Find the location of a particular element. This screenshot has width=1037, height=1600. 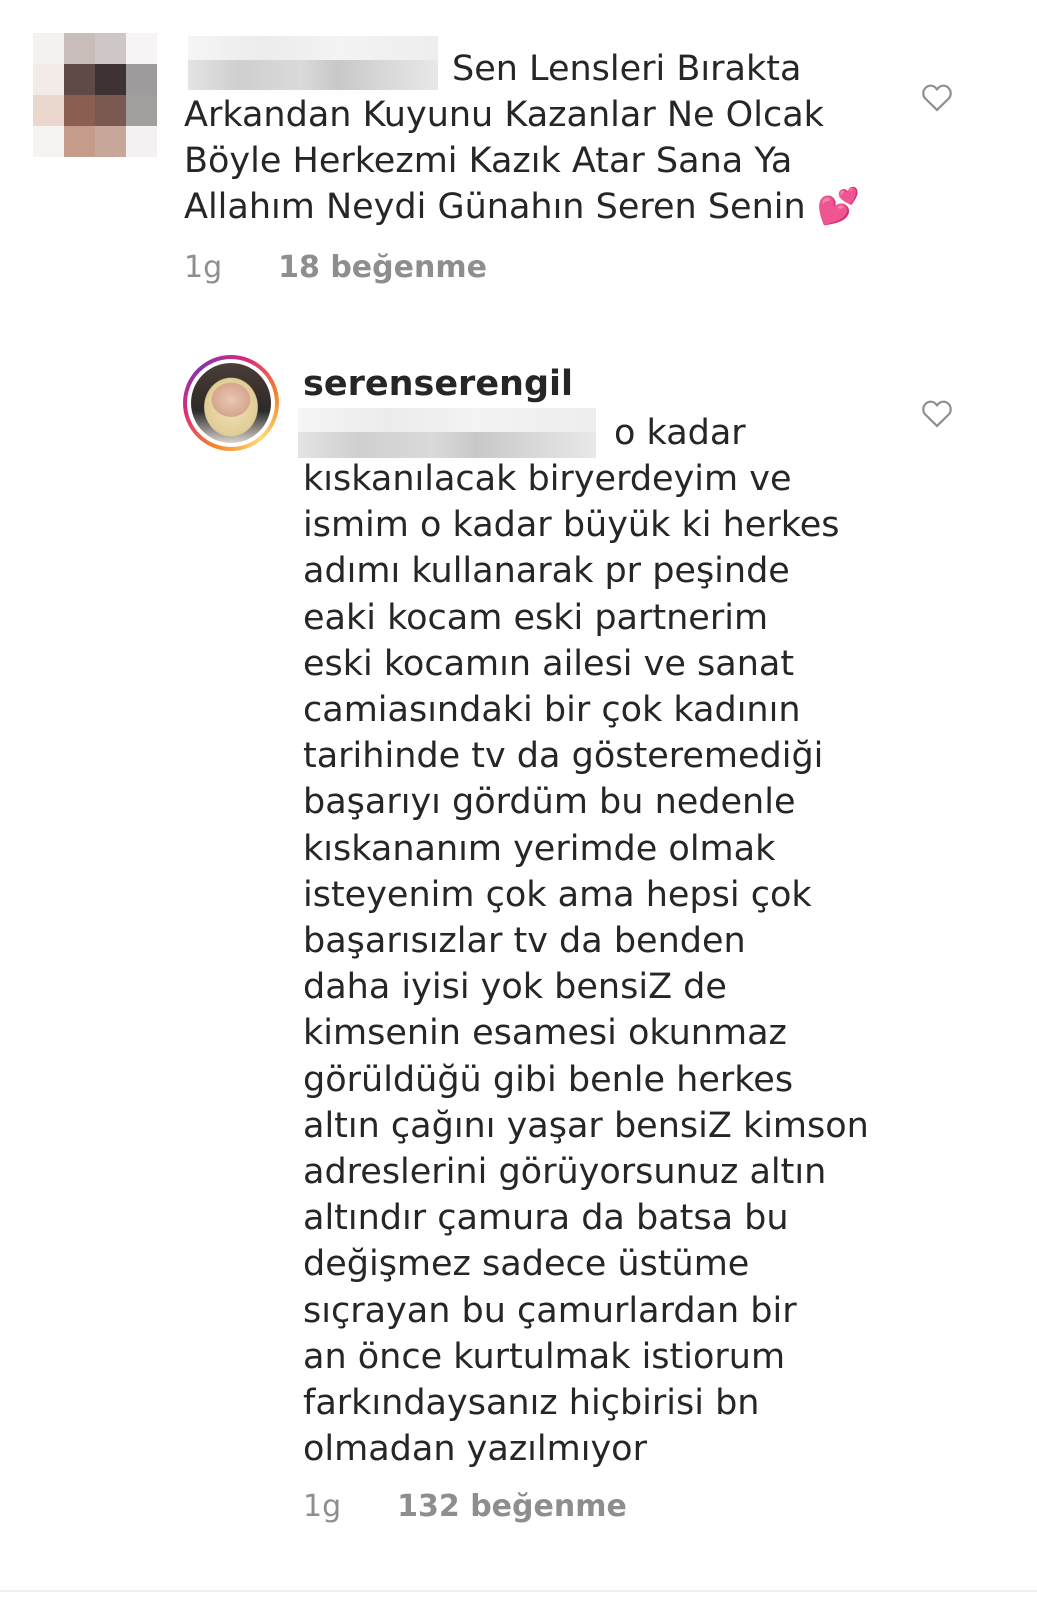

reply-meta: 1g 132 beğenme is located at coordinates (465, 1506).